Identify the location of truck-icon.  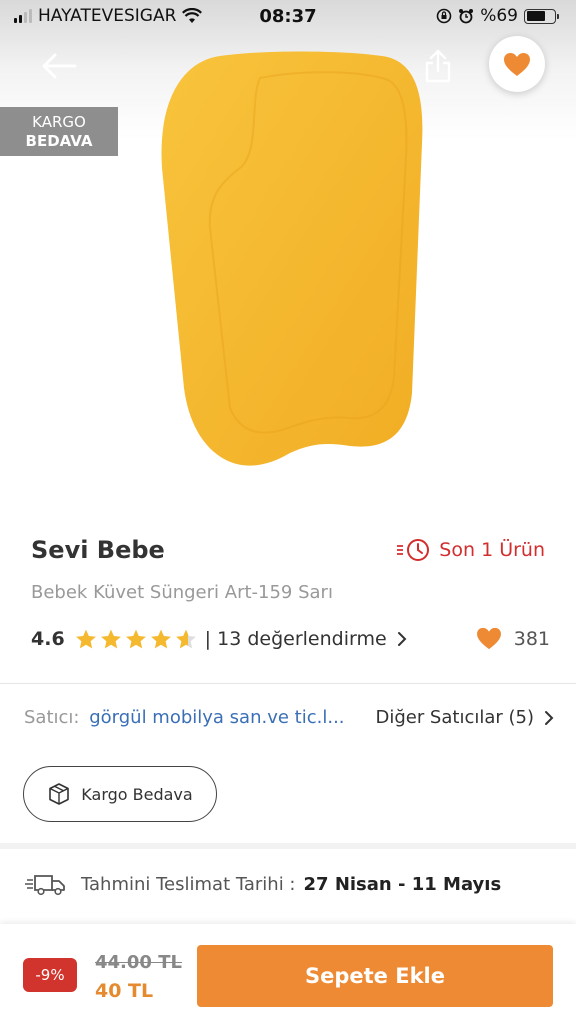
(45, 885).